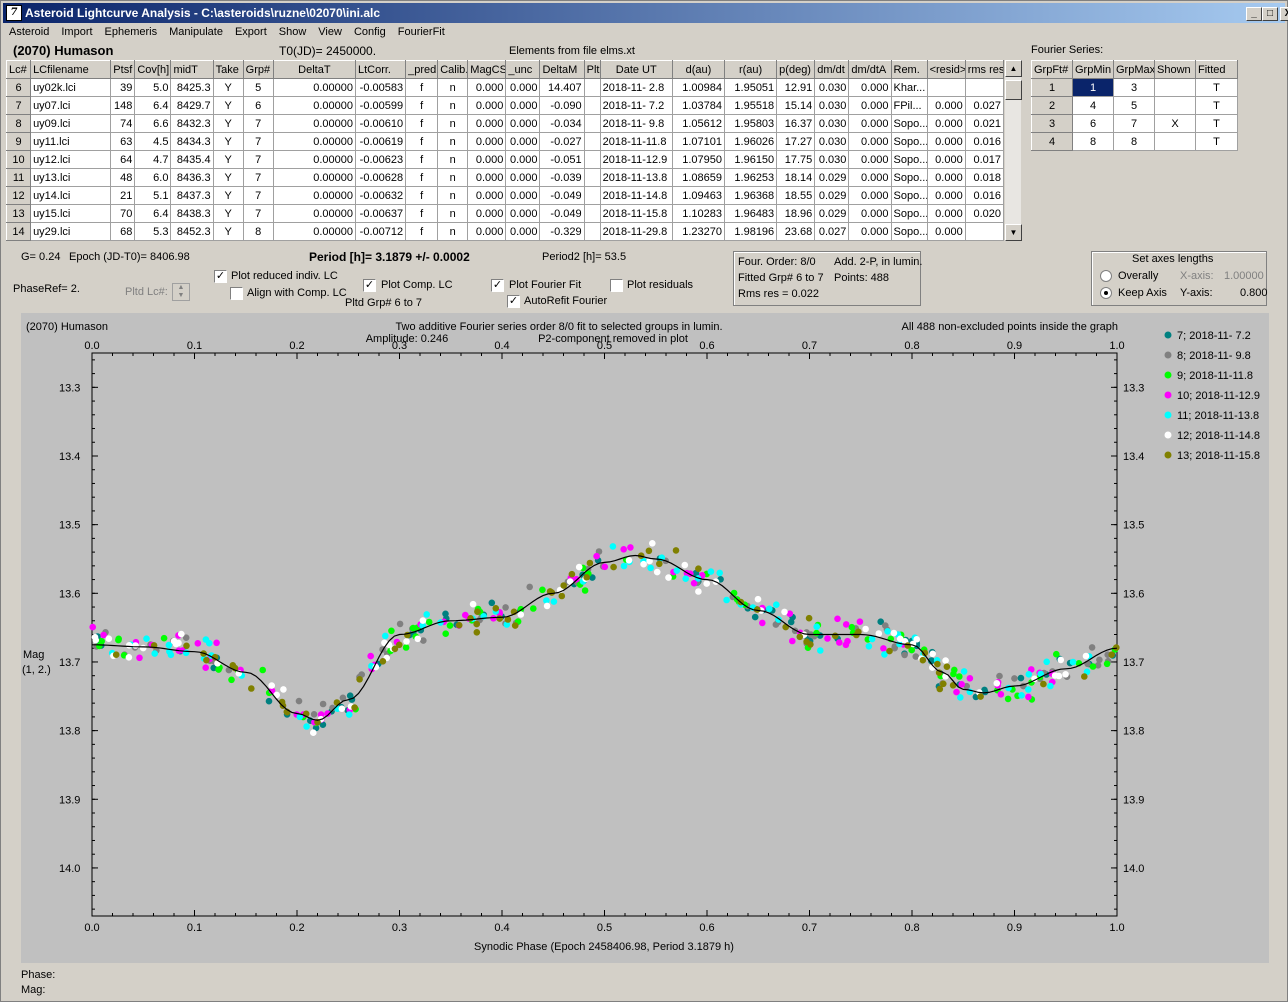 The image size is (1288, 1002). What do you see at coordinates (984, 177) in the screenshot?
I see `table-cell: 0.018` at bounding box center [984, 177].